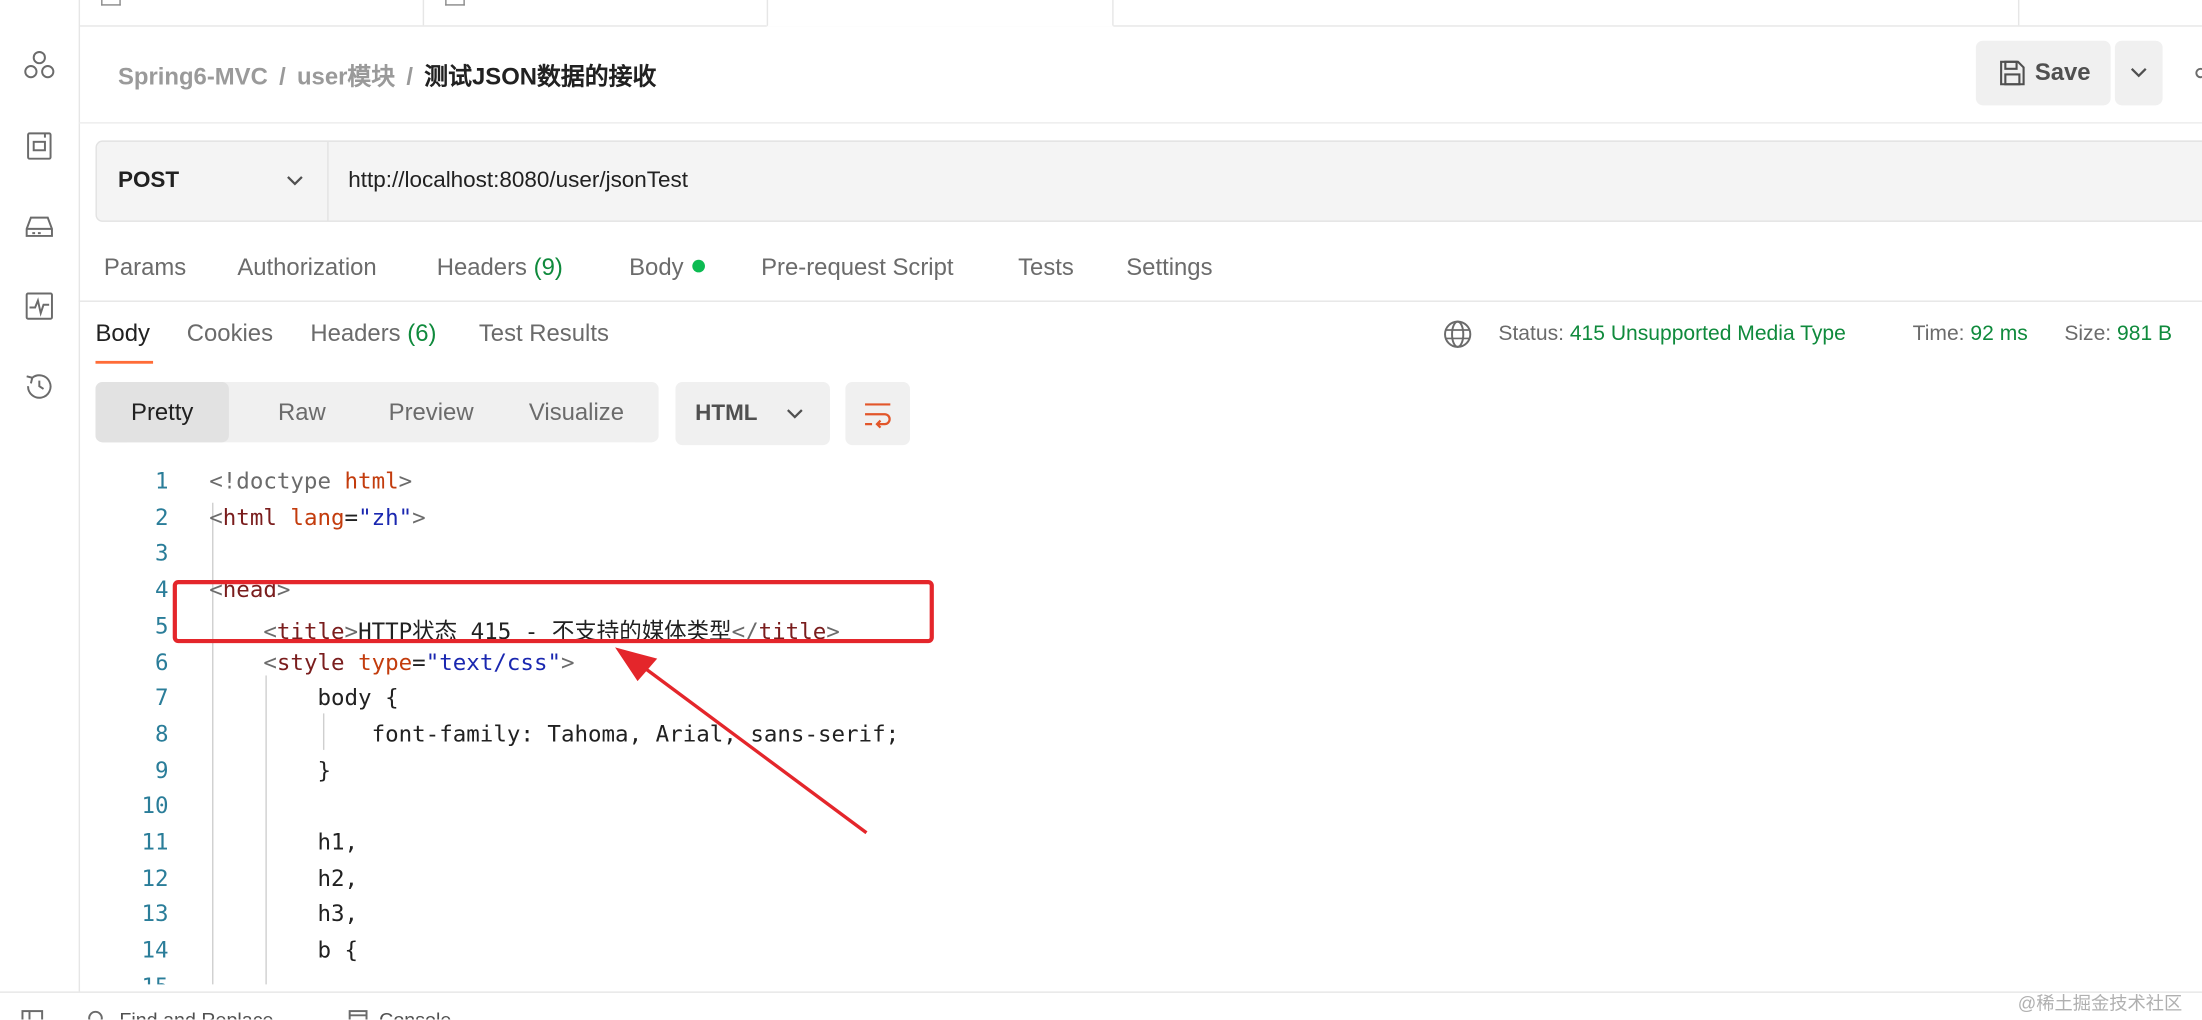  I want to click on line-number: 3, so click(161, 553).